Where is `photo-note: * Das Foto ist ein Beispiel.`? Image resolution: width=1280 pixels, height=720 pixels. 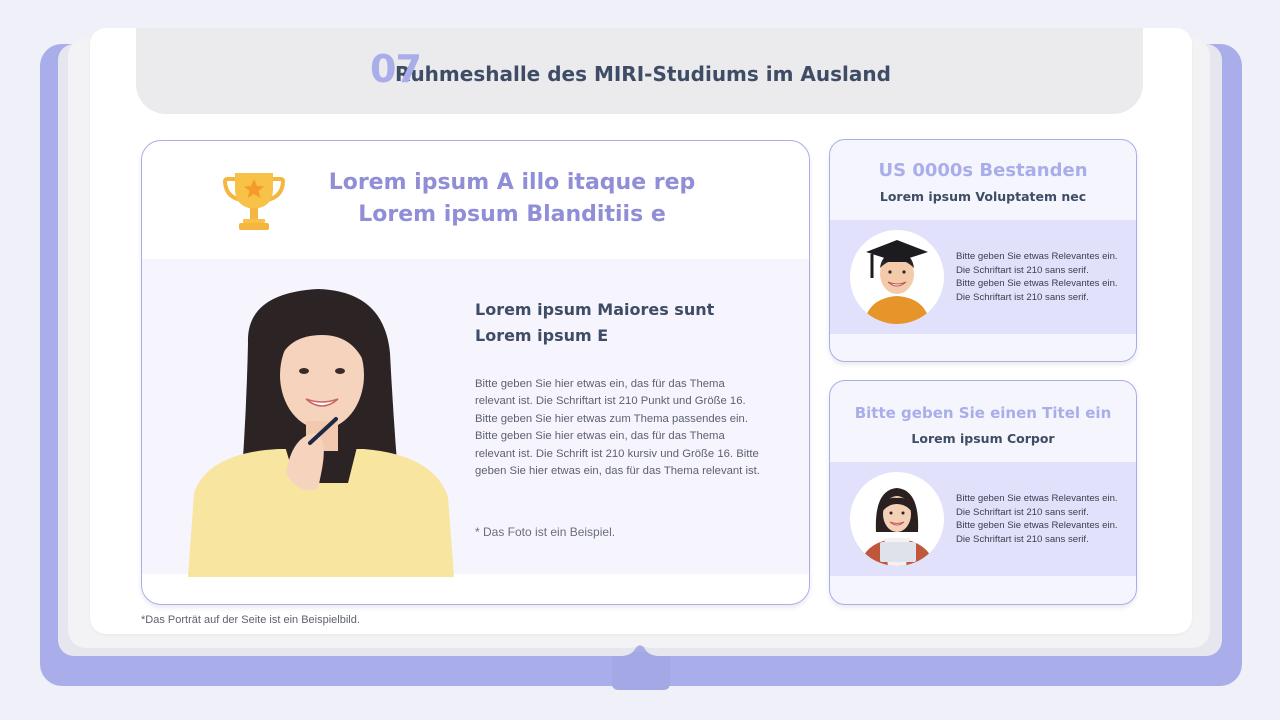
photo-note: * Das Foto ist ein Beispiel. is located at coordinates (545, 532).